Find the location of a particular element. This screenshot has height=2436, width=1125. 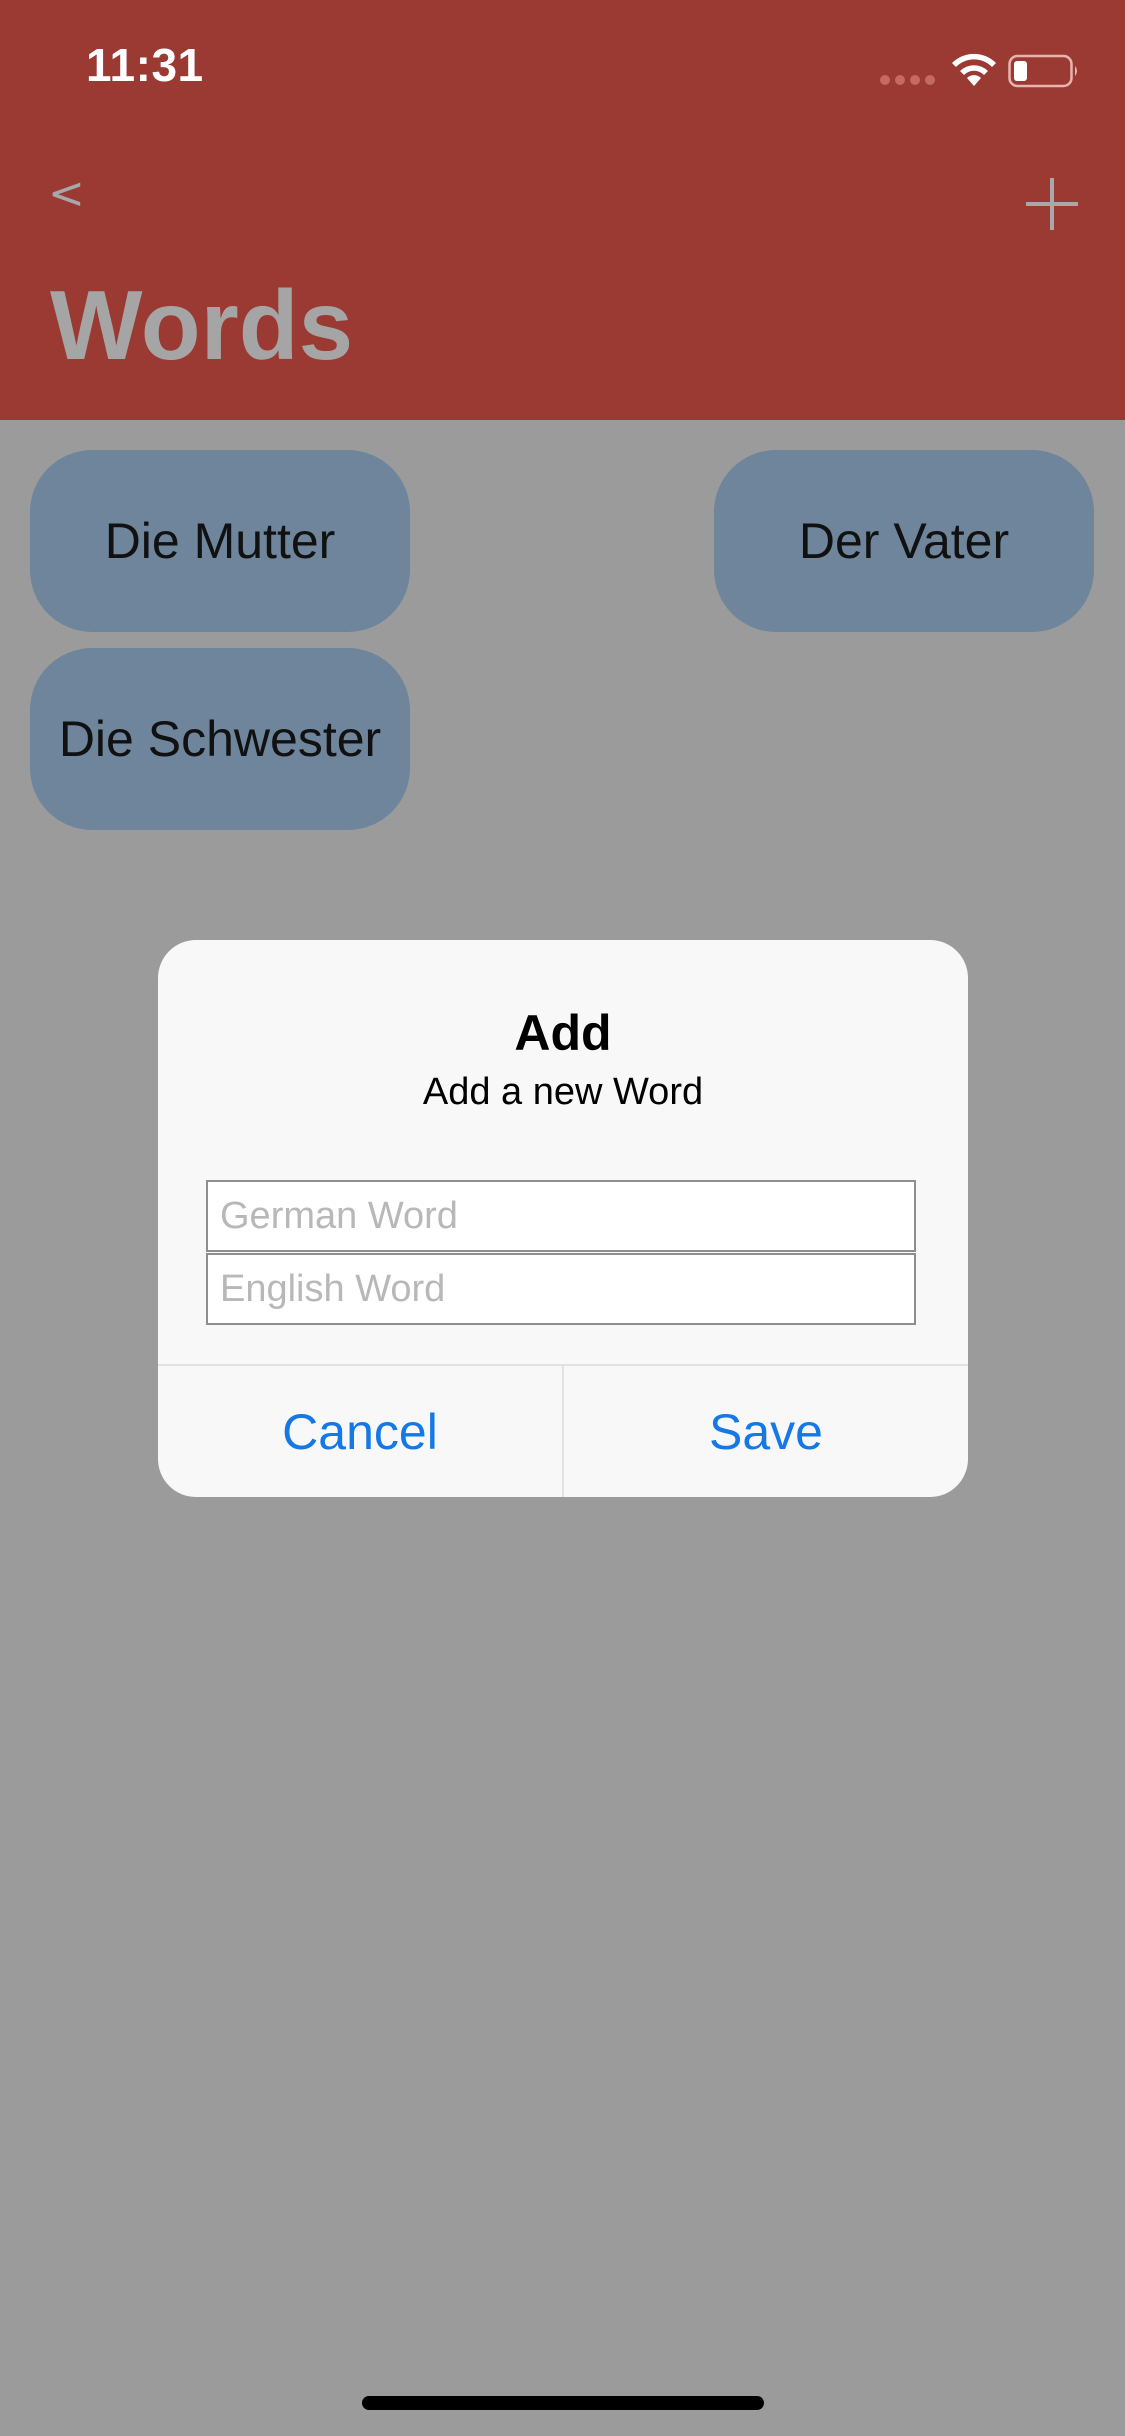

back-button: < is located at coordinates (66, 193).